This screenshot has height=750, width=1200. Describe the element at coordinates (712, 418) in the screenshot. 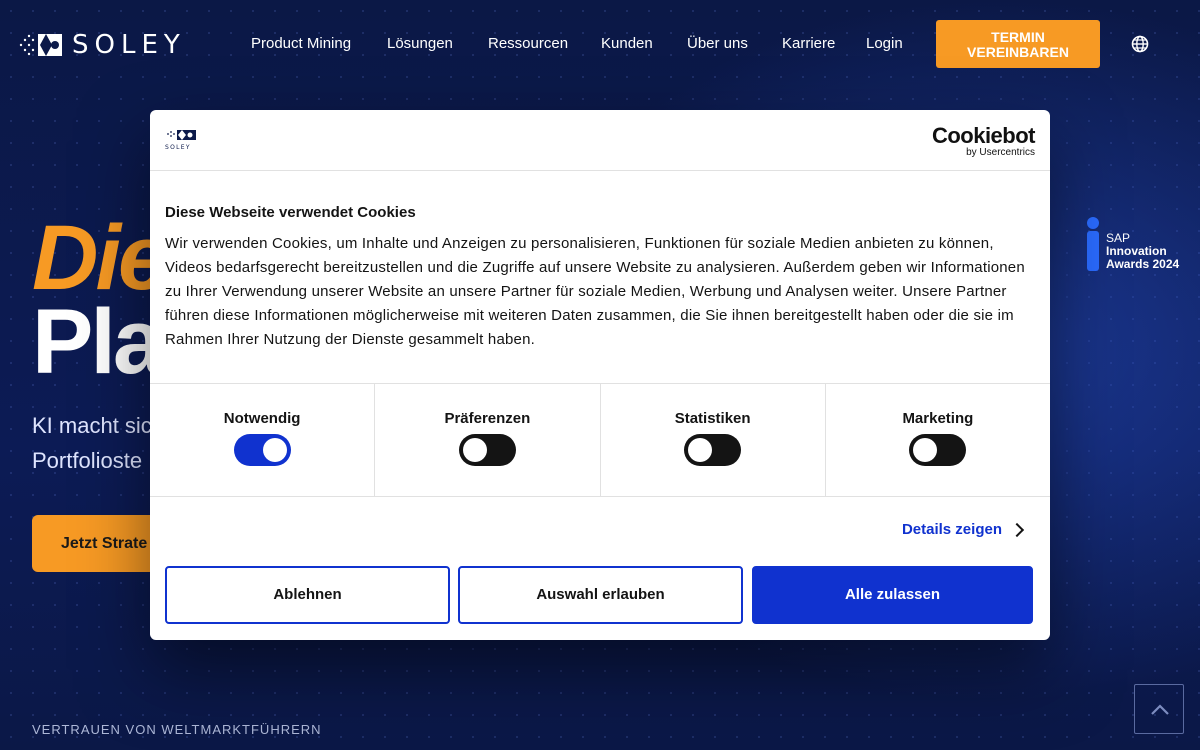

I see `category-label: Statistiken` at that location.